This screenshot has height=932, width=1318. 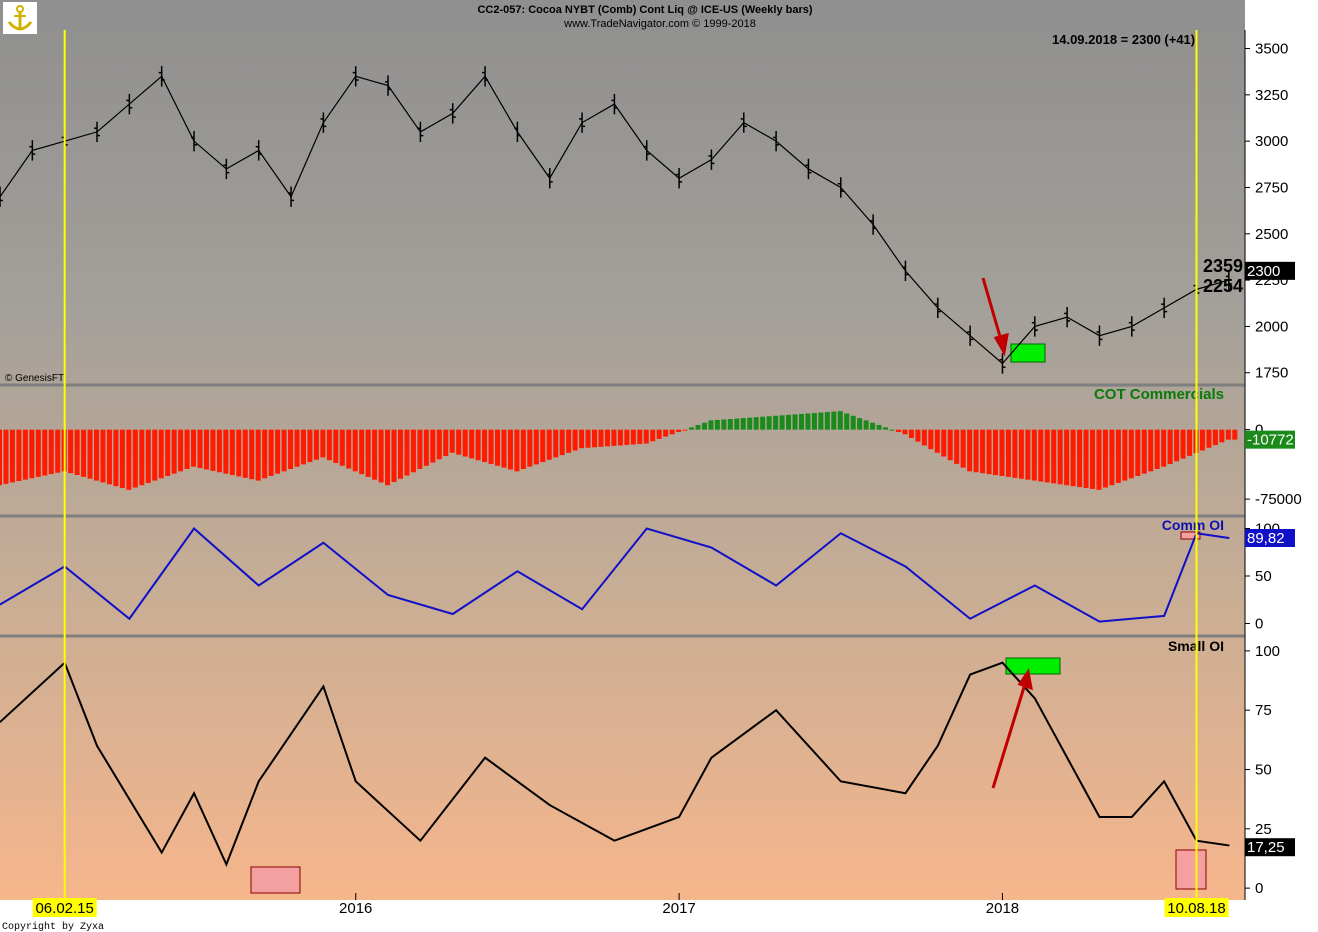 What do you see at coordinates (1263, 829) in the screenshot?
I see `y-tick-label: 25` at bounding box center [1263, 829].